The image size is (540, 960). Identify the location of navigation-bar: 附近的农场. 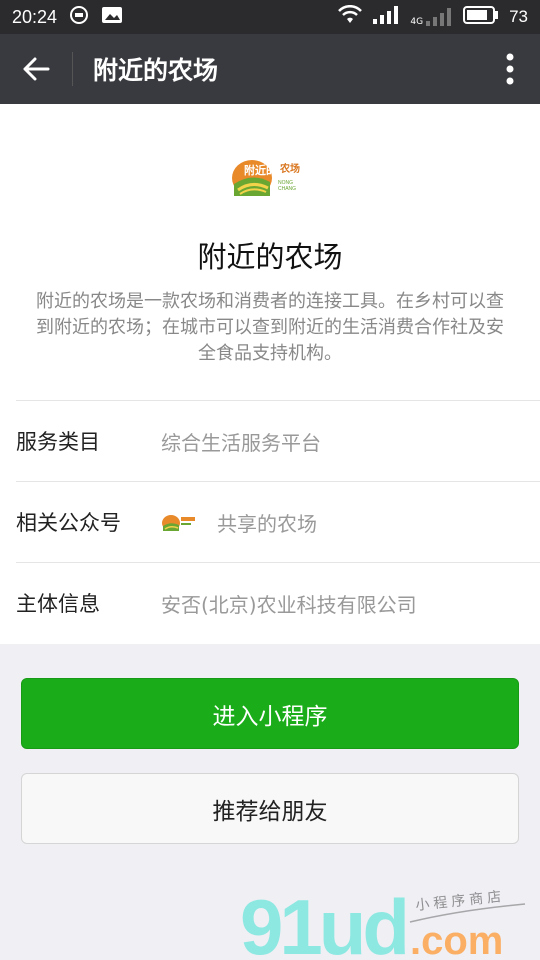
(270, 69).